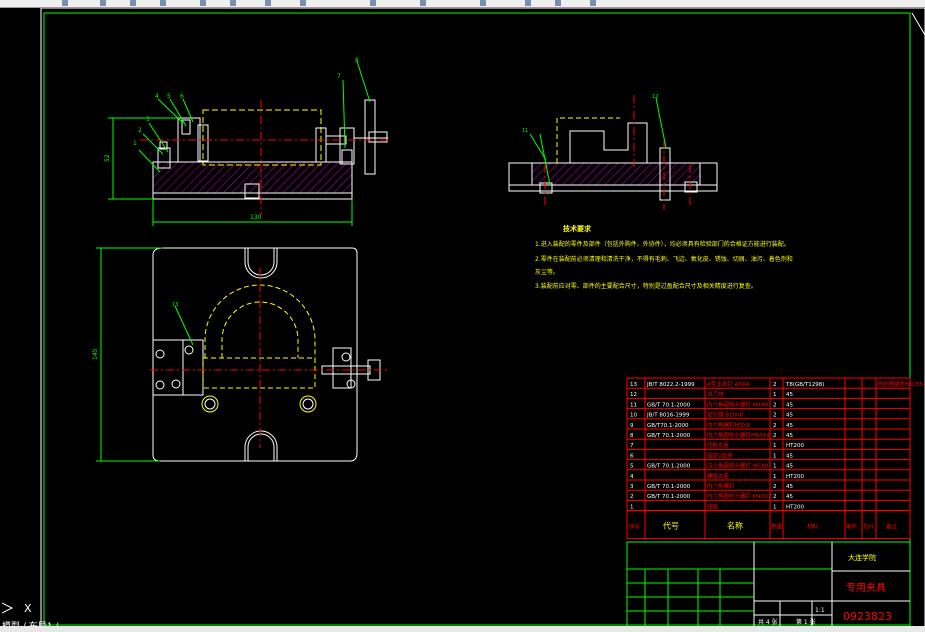 This screenshot has width=925, height=632. Describe the element at coordinates (65, 3) in the screenshot. I see `new-icon` at that location.